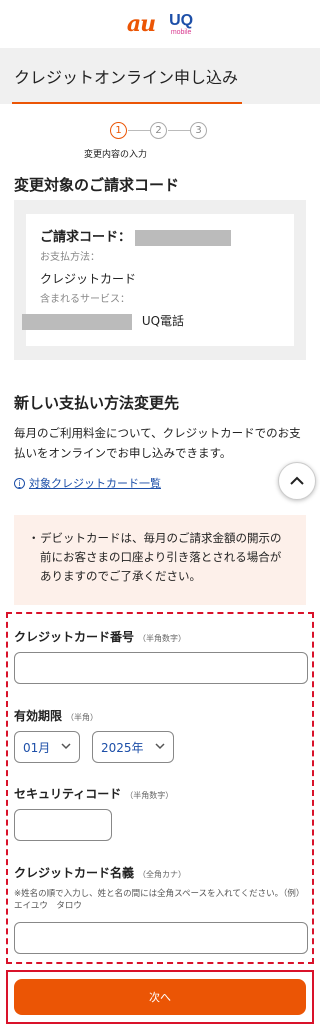 This screenshot has height=1033, width=320. I want to click on chevron-up-icon, so click(297, 480).